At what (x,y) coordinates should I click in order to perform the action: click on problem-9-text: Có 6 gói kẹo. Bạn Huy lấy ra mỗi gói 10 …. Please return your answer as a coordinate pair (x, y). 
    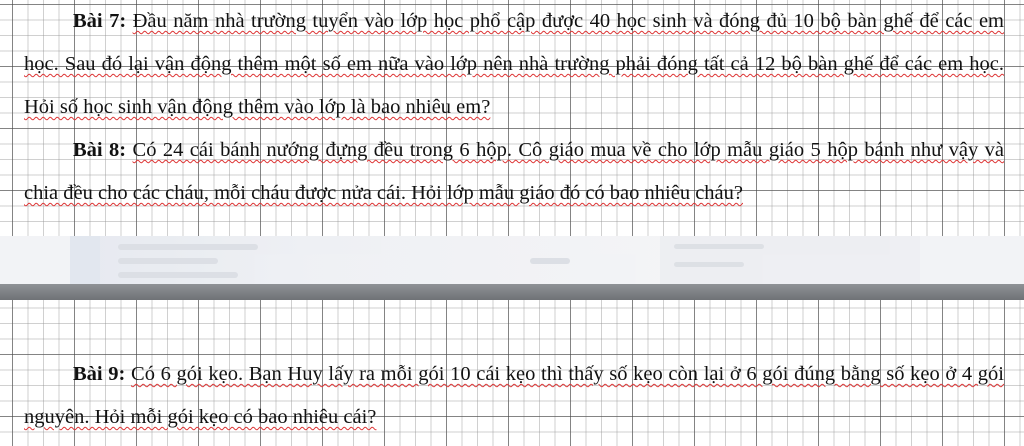
    Looking at the image, I should click on (514, 395).